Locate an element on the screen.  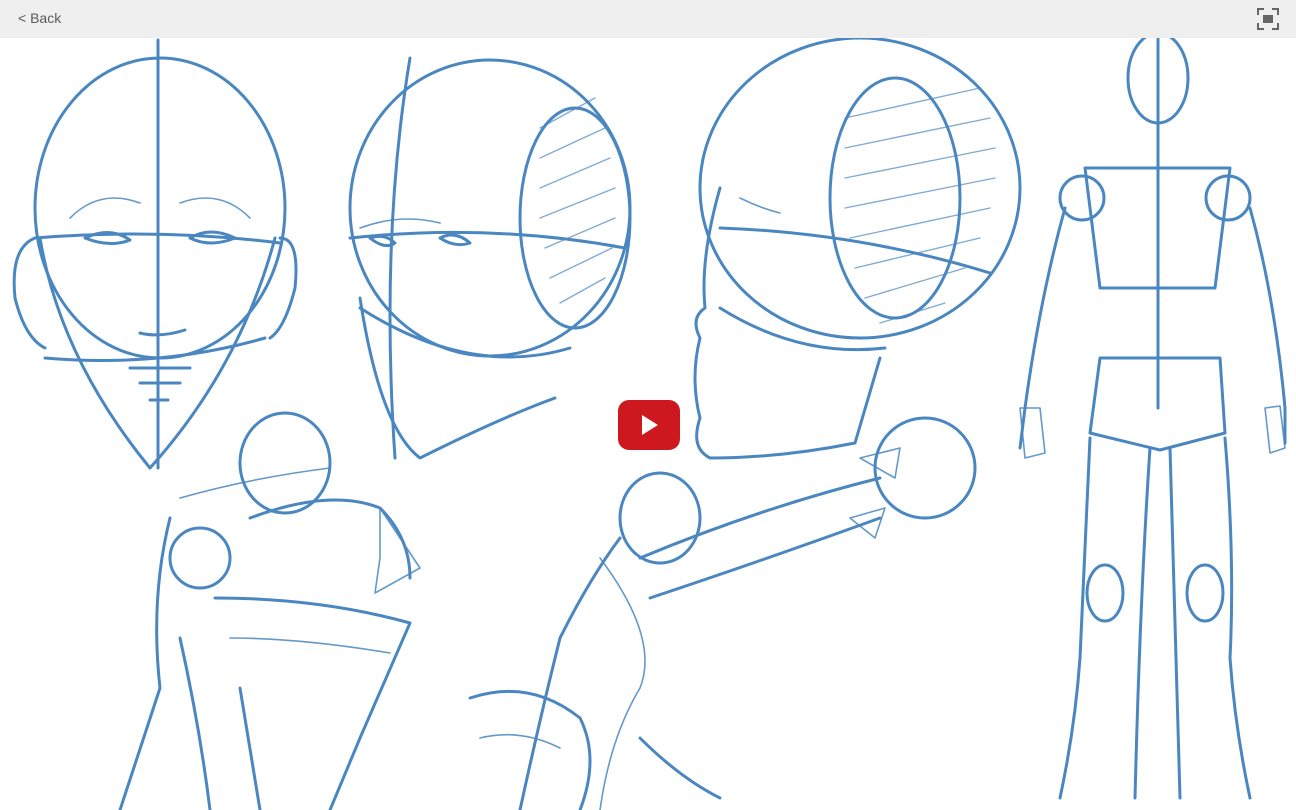
play-button is located at coordinates (649, 425).